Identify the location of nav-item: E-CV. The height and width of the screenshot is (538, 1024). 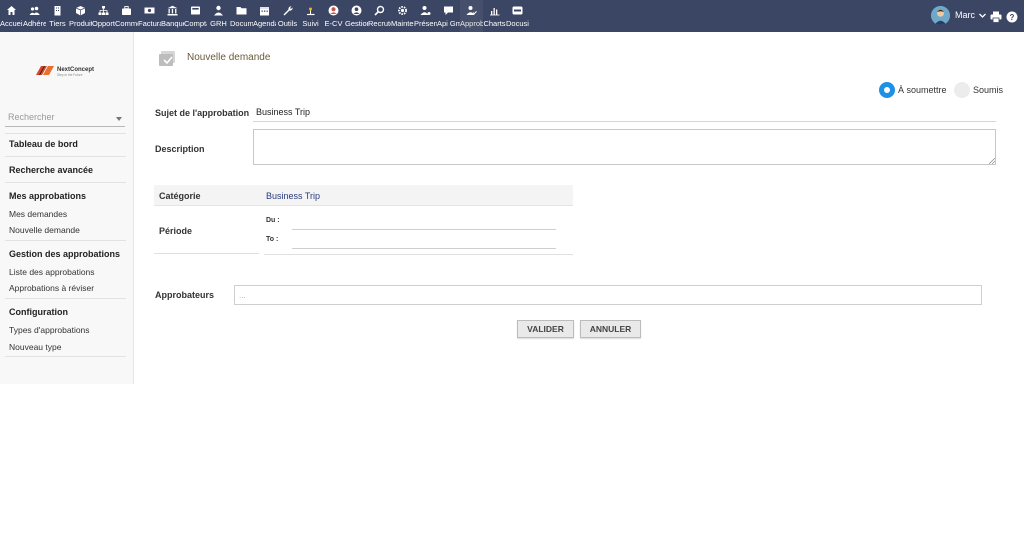
(333, 16).